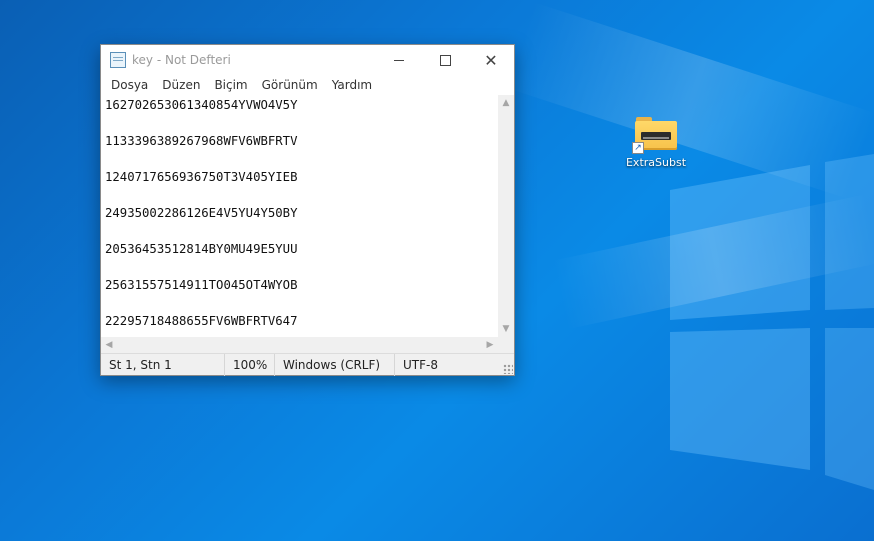  What do you see at coordinates (163, 364) in the screenshot?
I see `status-cursor-position: St 1, Stn 1` at bounding box center [163, 364].